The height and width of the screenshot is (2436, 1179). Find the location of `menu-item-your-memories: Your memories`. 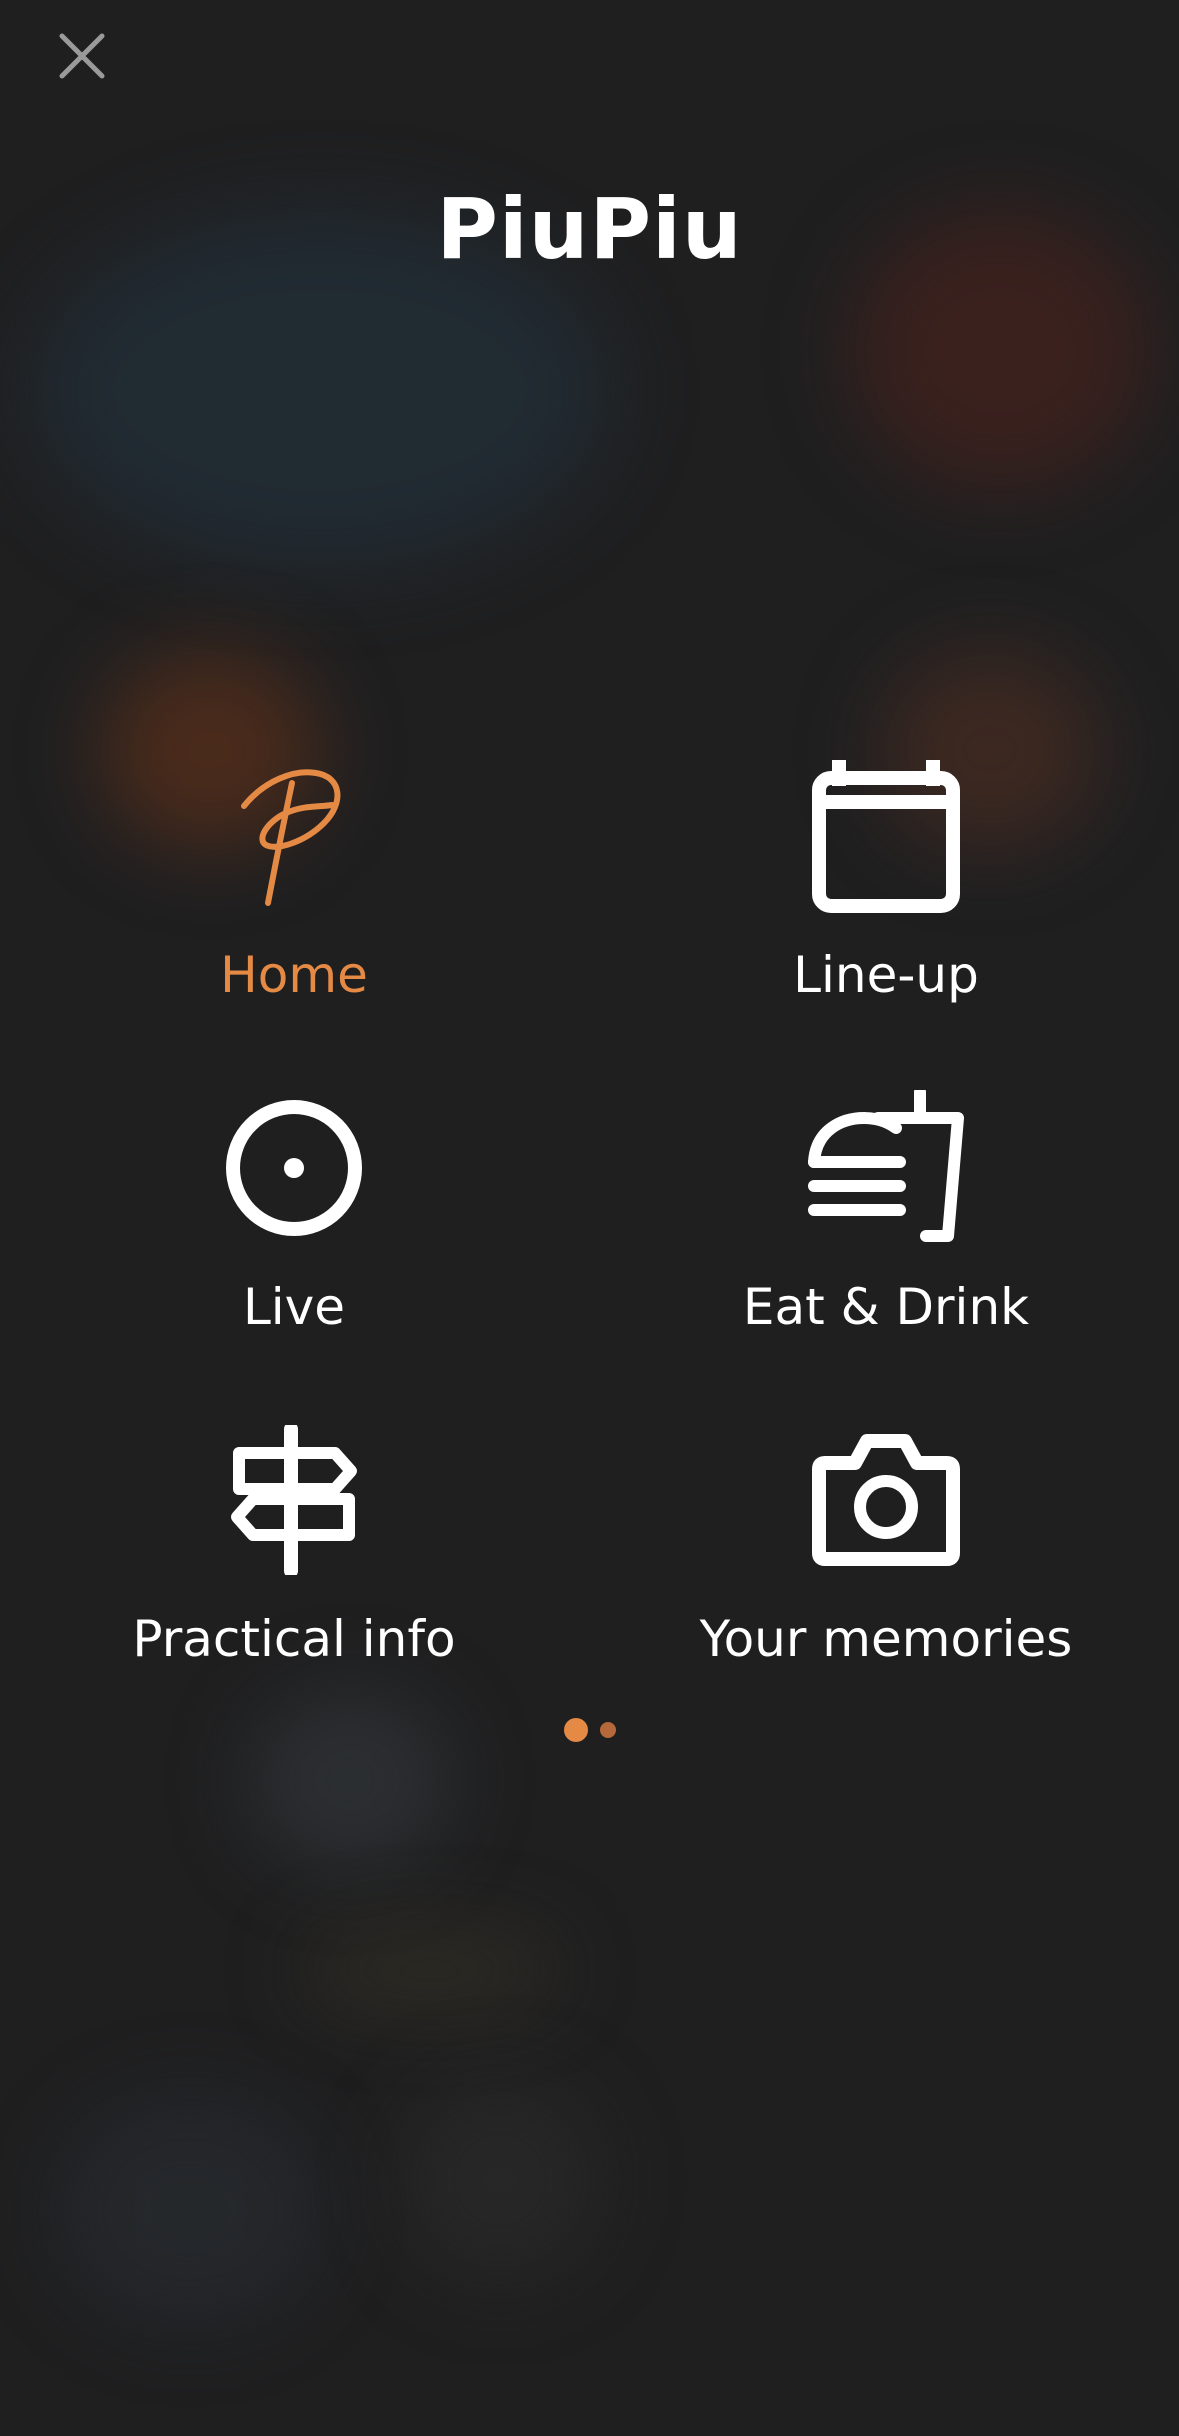

menu-item-your-memories: Your memories is located at coordinates (886, 1570).